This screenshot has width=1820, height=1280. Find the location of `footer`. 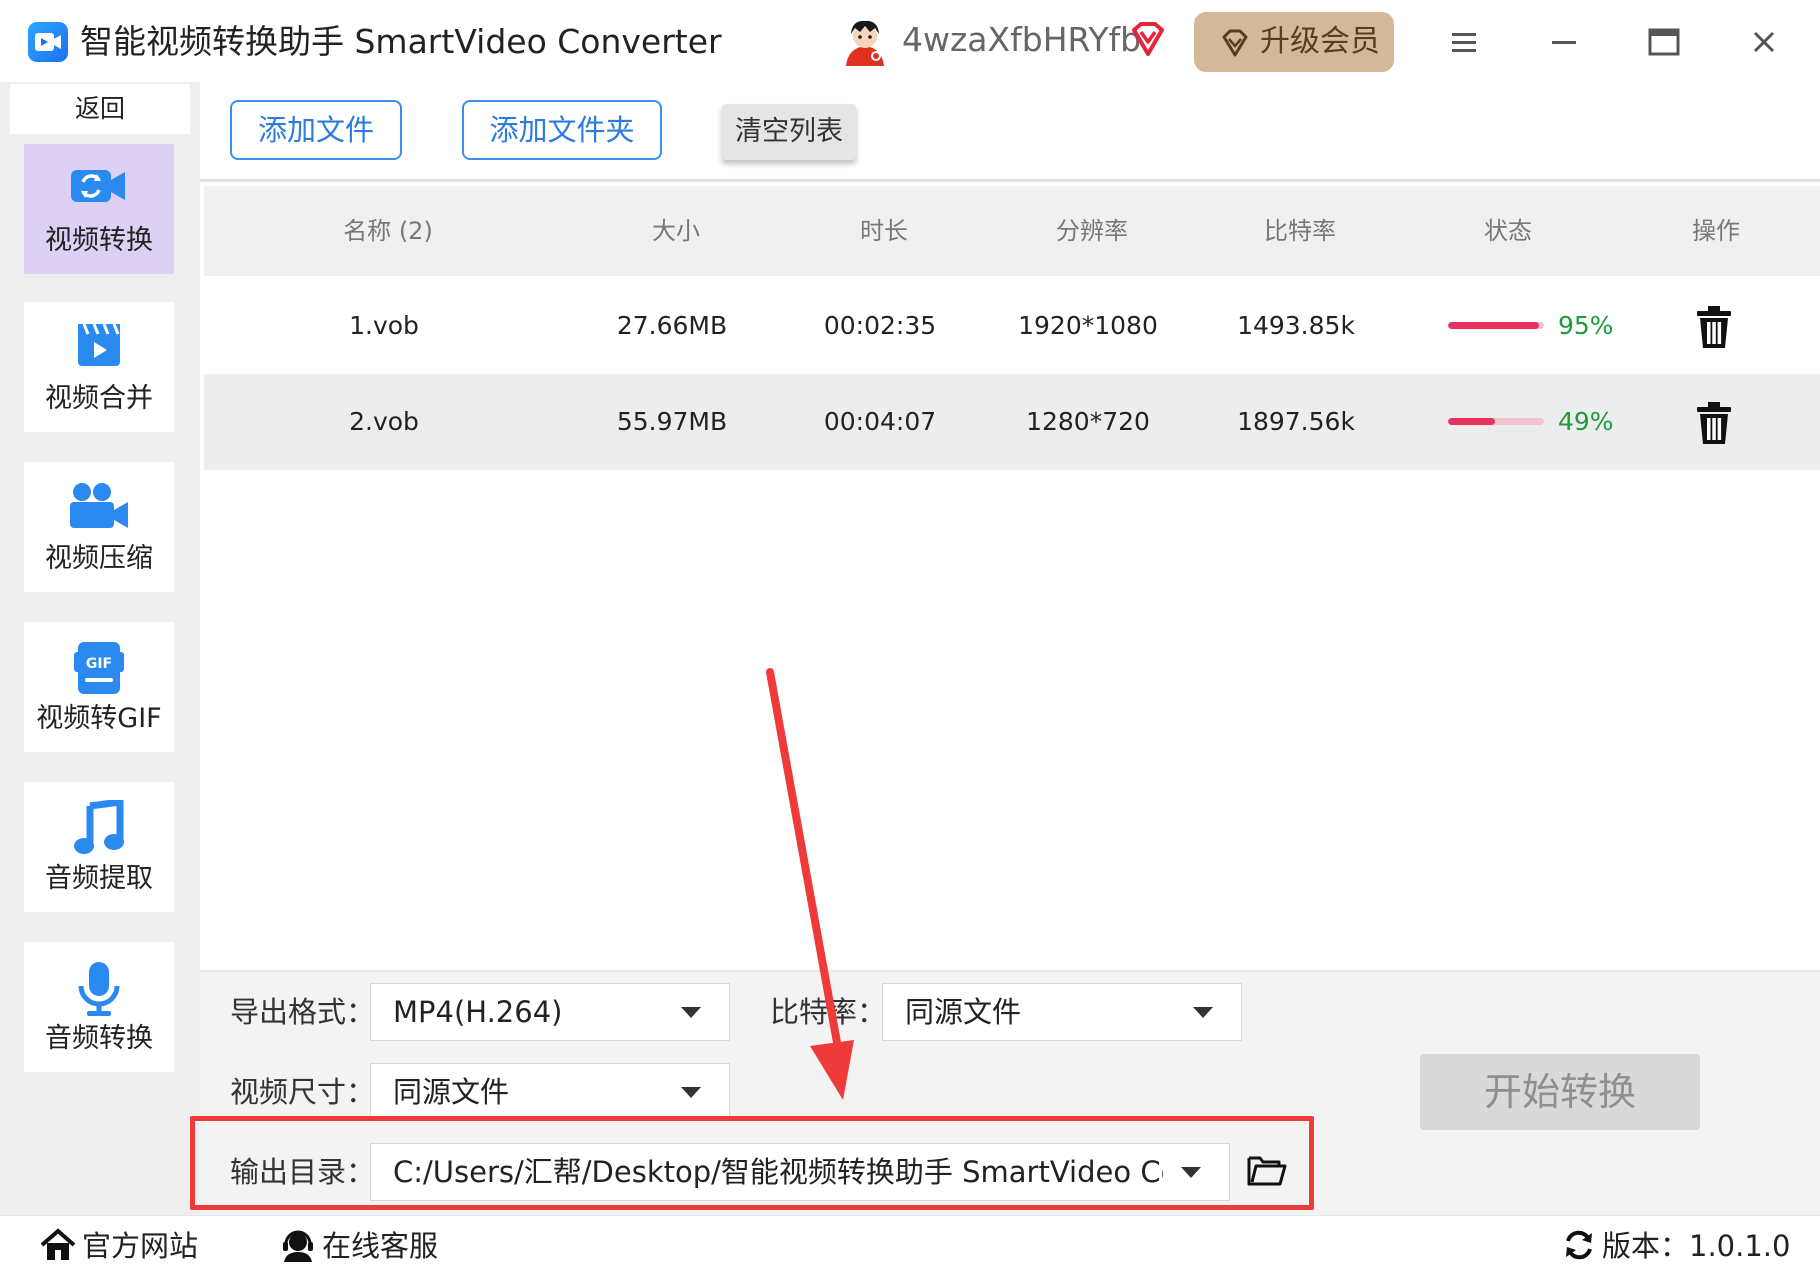

footer is located at coordinates (910, 1247).